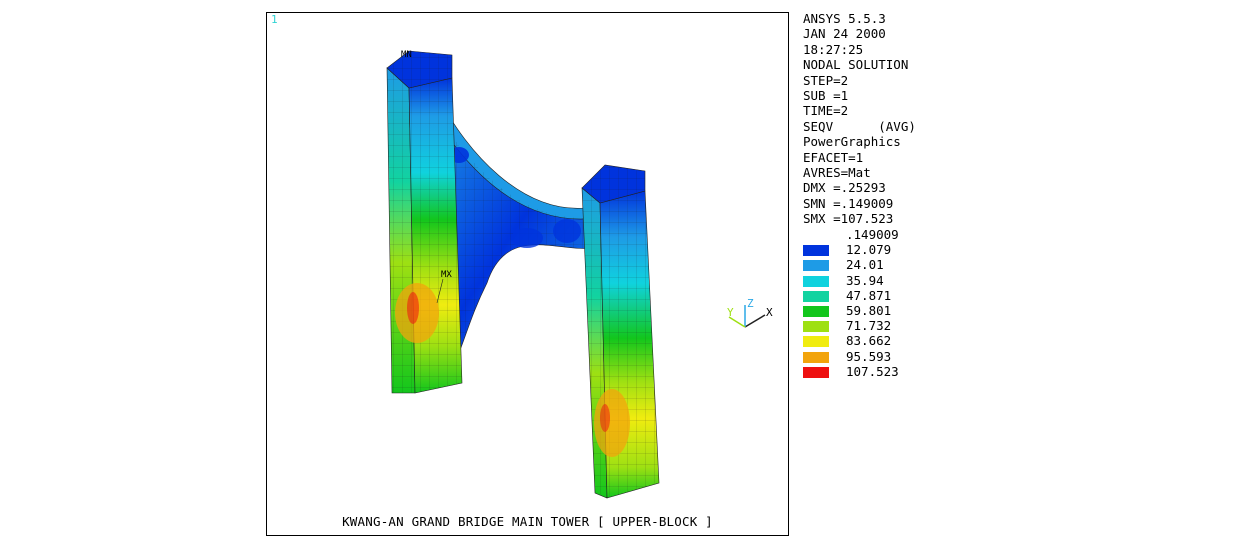 The width and height of the screenshot is (1240, 550). What do you see at coordinates (833, 157) in the screenshot?
I see `info-line: EFACET=1` at bounding box center [833, 157].